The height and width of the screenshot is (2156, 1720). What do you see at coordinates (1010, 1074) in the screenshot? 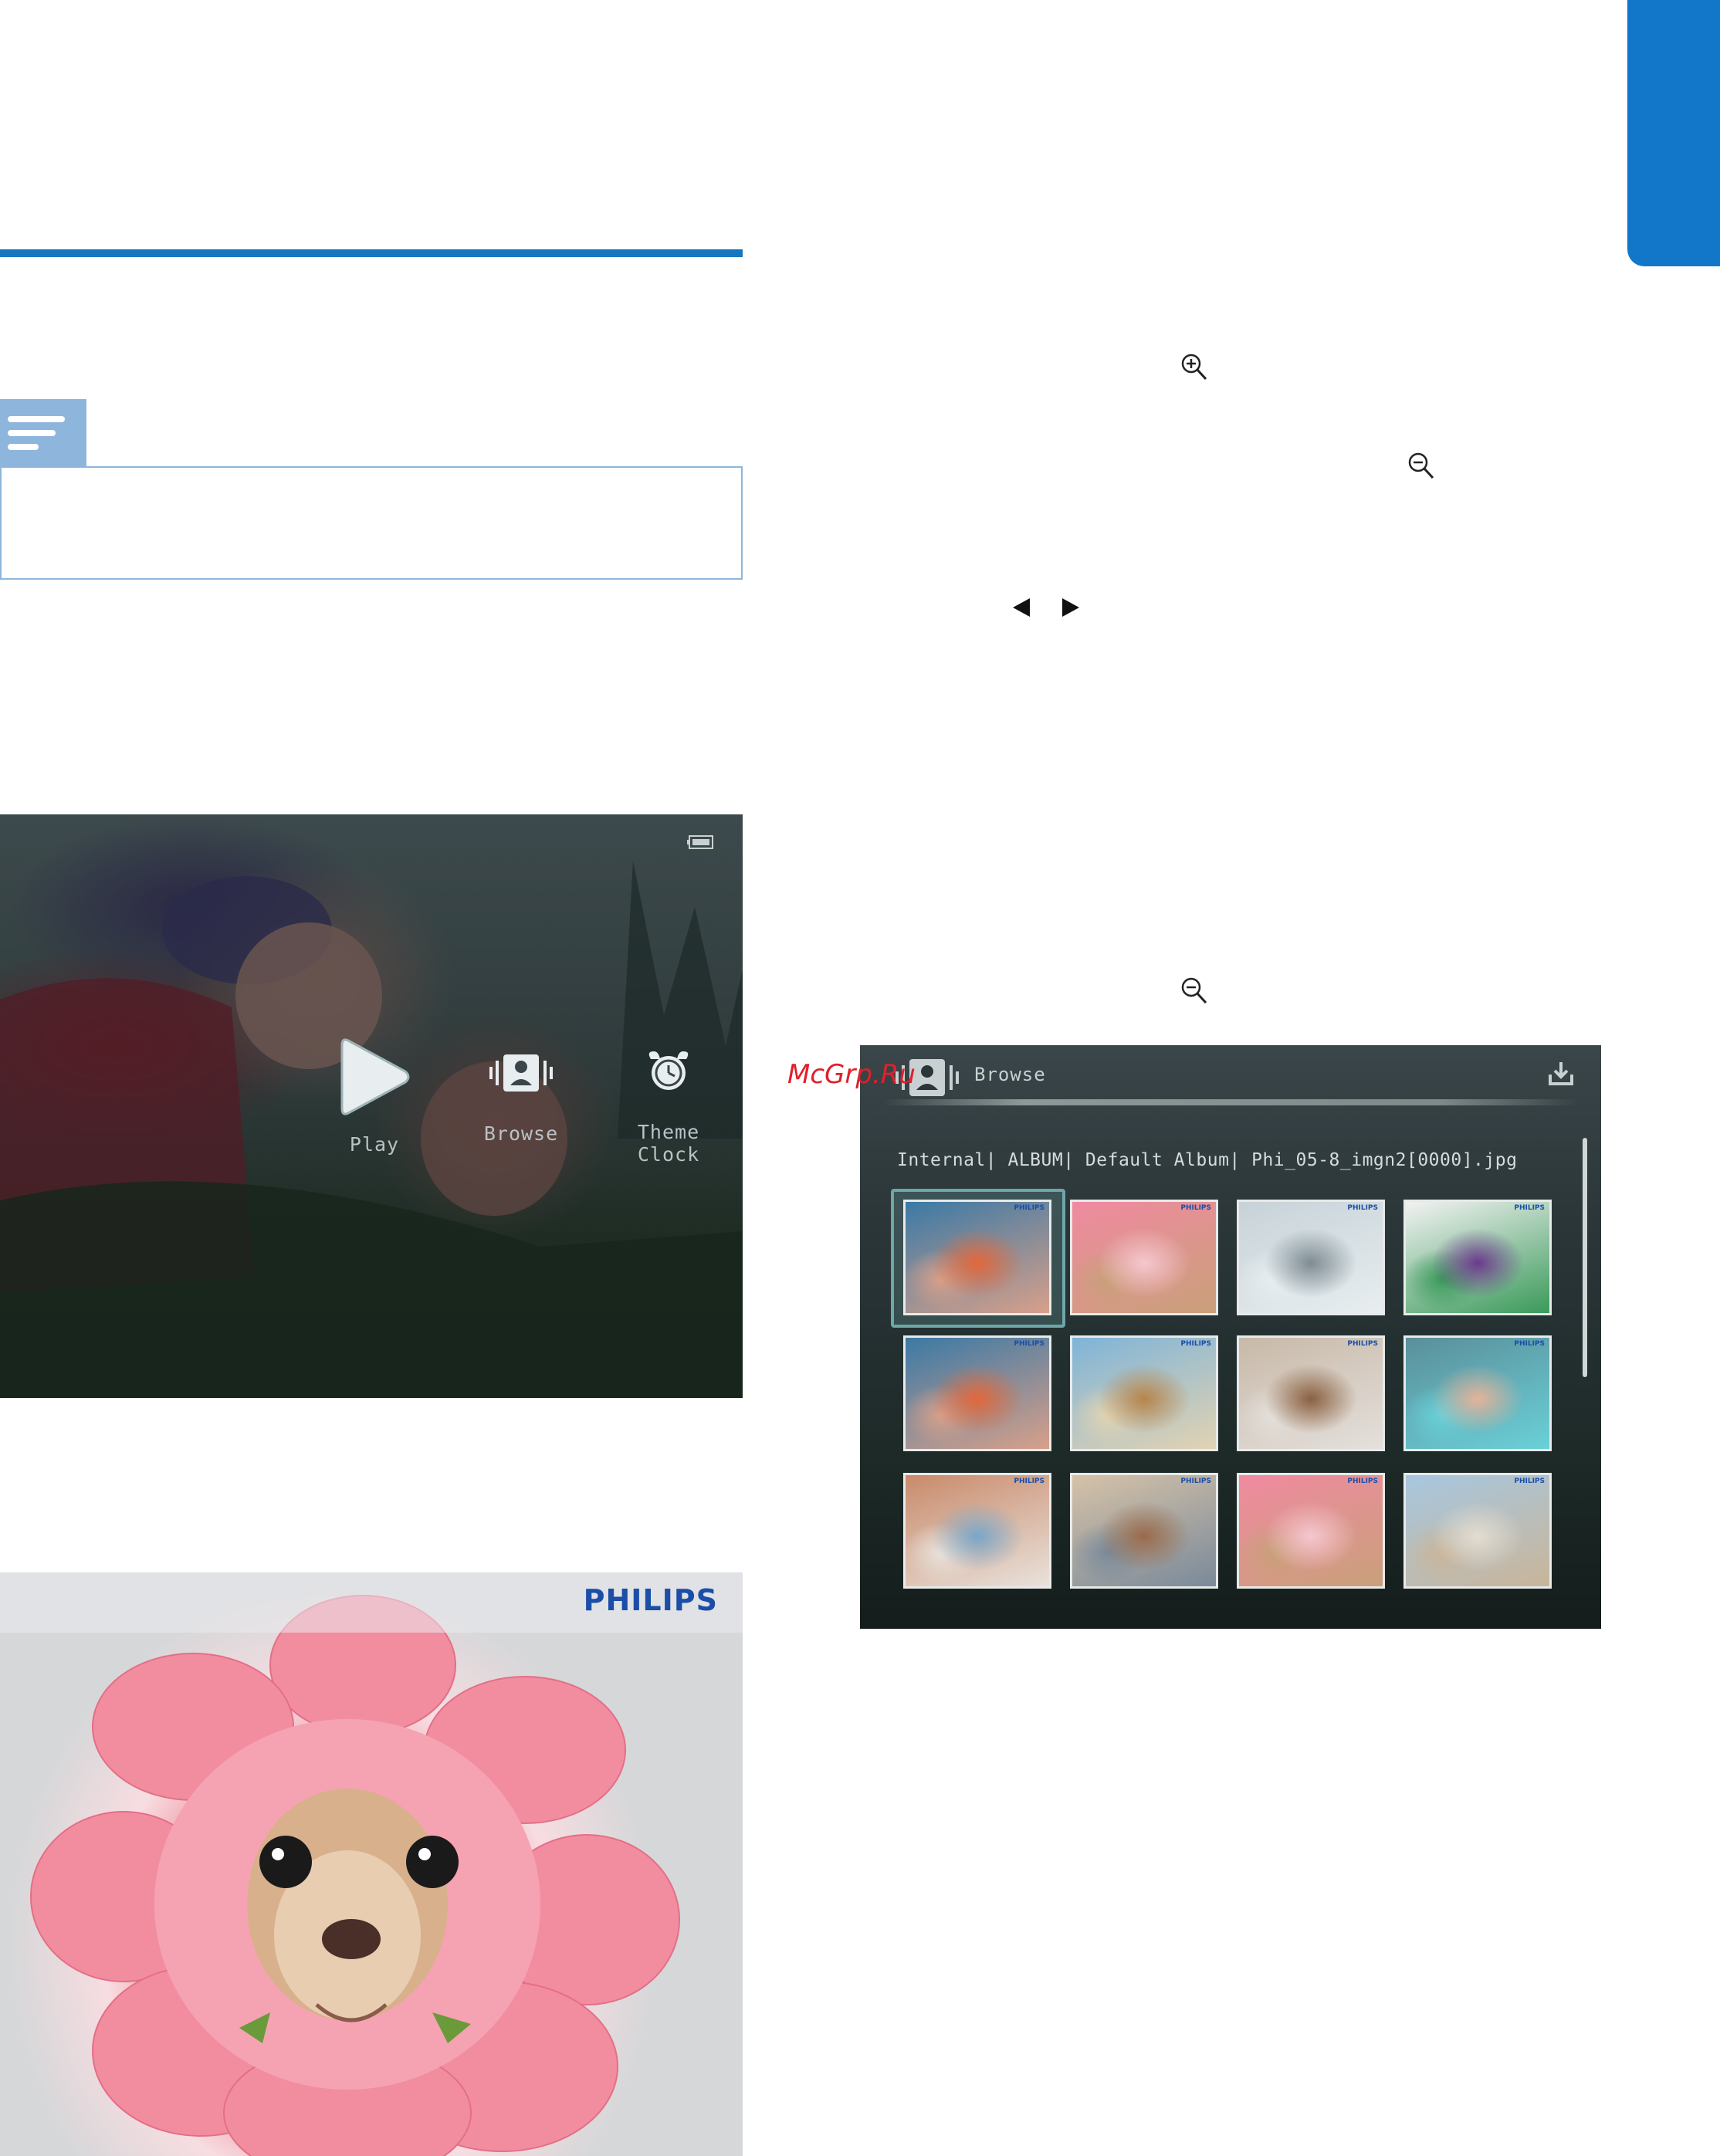
I see `browse-title: Browse` at bounding box center [1010, 1074].